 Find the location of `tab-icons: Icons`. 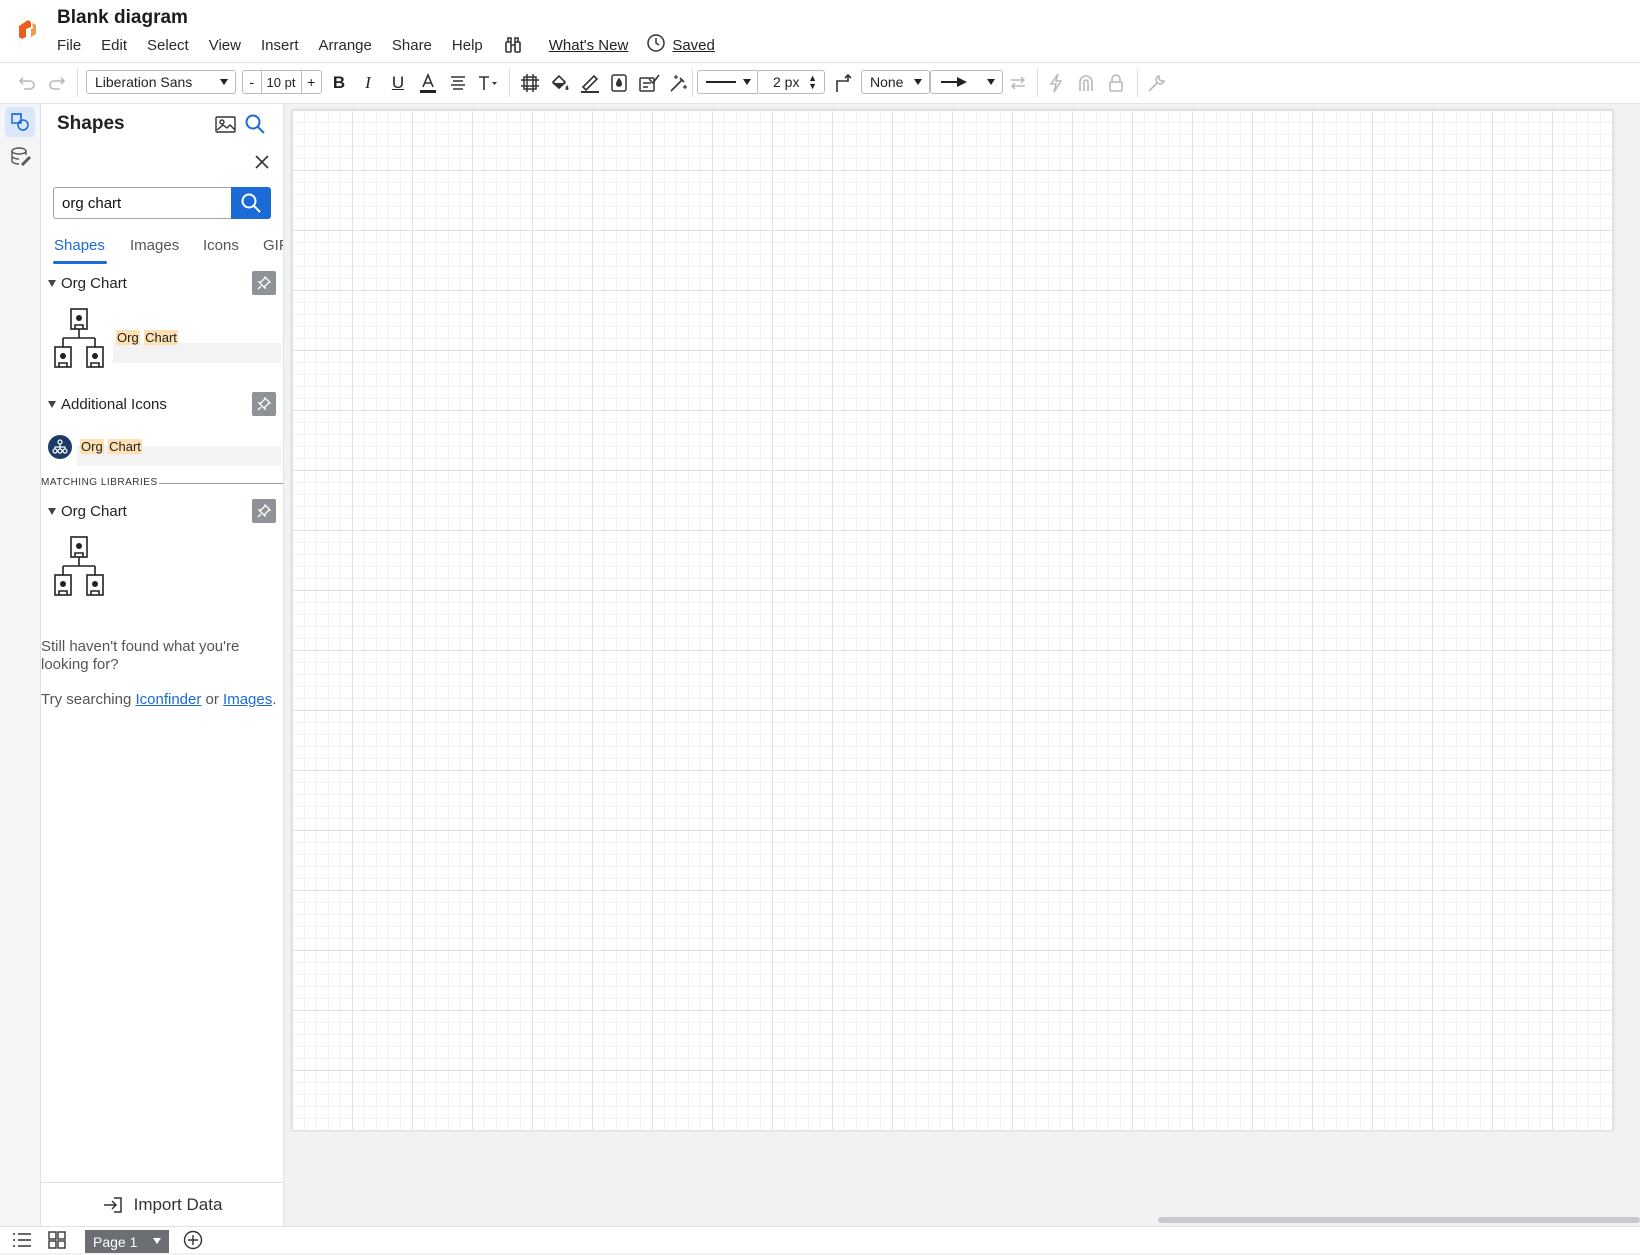

tab-icons: Icons is located at coordinates (221, 245).